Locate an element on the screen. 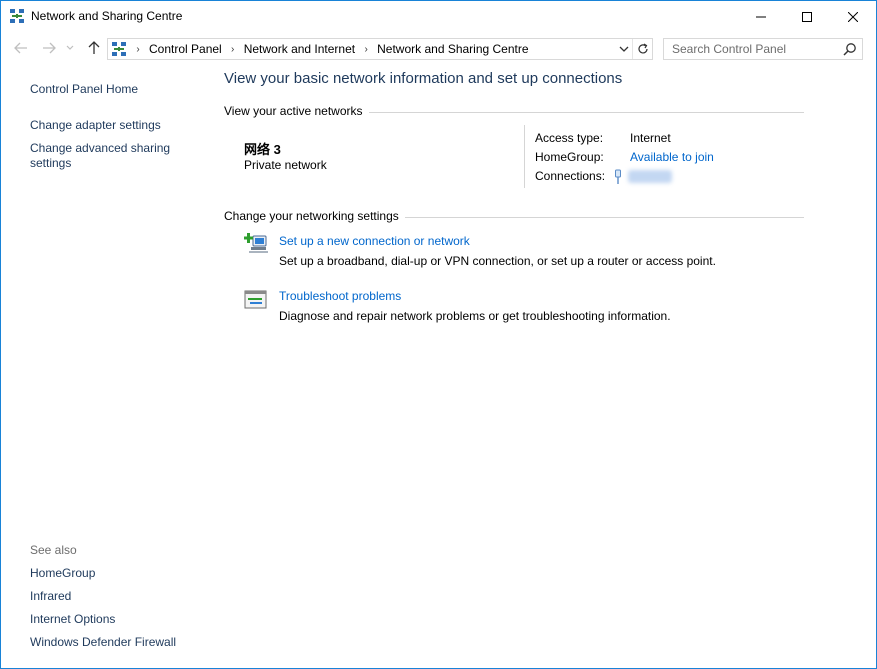  refresh-button is located at coordinates (642, 49).